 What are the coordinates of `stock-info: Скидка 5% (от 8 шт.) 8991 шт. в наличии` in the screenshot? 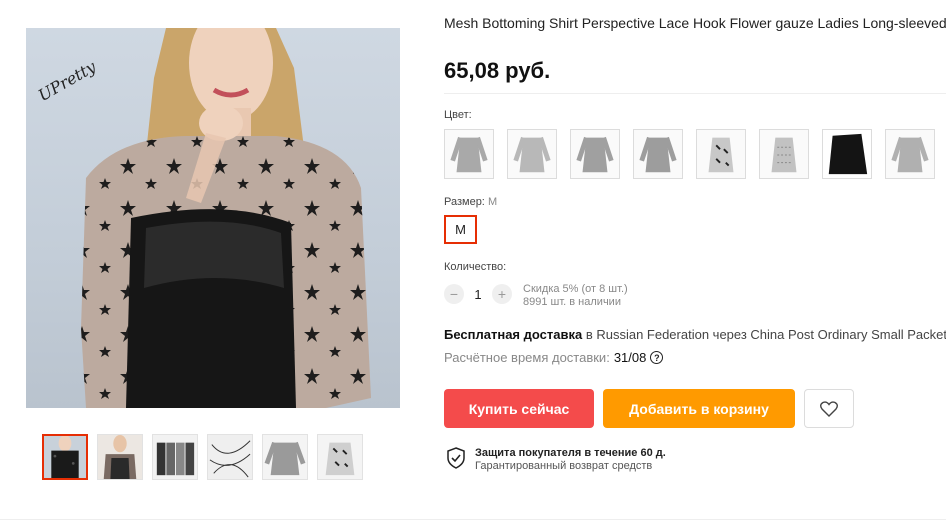 It's located at (575, 296).